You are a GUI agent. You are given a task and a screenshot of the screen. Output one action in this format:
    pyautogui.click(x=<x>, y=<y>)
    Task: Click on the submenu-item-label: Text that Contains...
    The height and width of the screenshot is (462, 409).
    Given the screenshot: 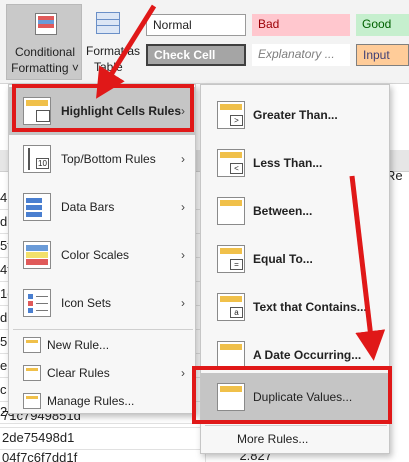 What is the action you would take?
    pyautogui.click(x=310, y=307)
    